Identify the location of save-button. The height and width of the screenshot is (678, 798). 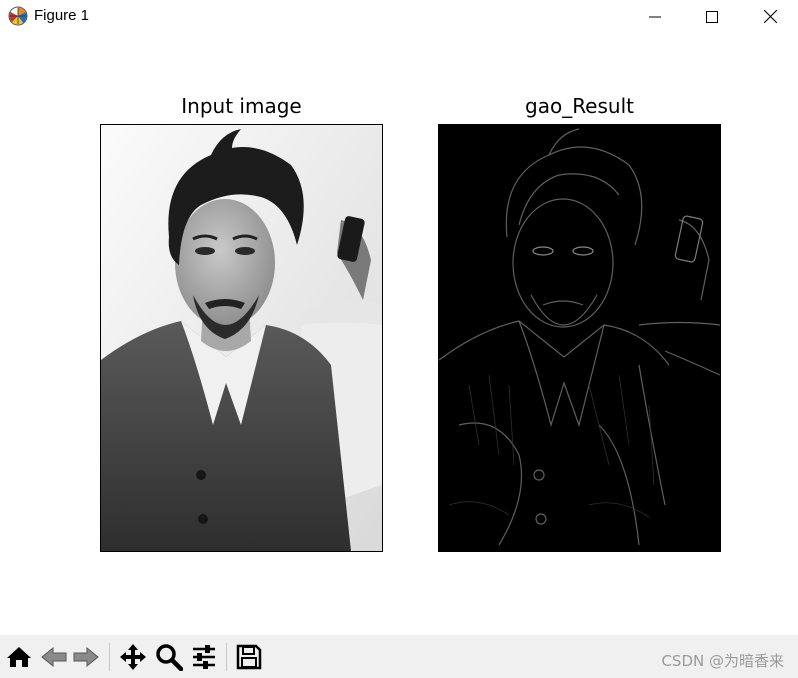
(249, 657).